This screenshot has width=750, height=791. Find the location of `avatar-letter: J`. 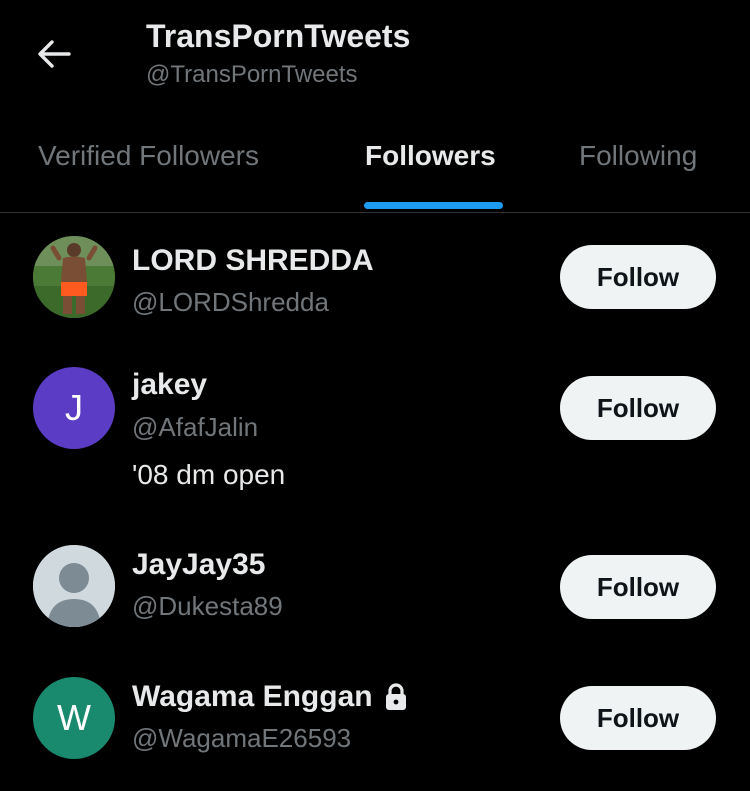

avatar-letter: J is located at coordinates (74, 407).